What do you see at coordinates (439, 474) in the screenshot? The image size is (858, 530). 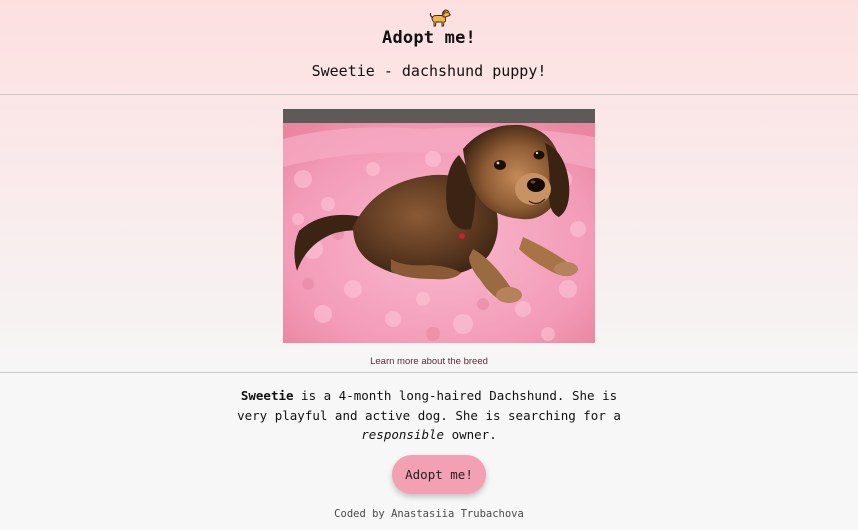 I see `adopt-me-button: Adopt me!` at bounding box center [439, 474].